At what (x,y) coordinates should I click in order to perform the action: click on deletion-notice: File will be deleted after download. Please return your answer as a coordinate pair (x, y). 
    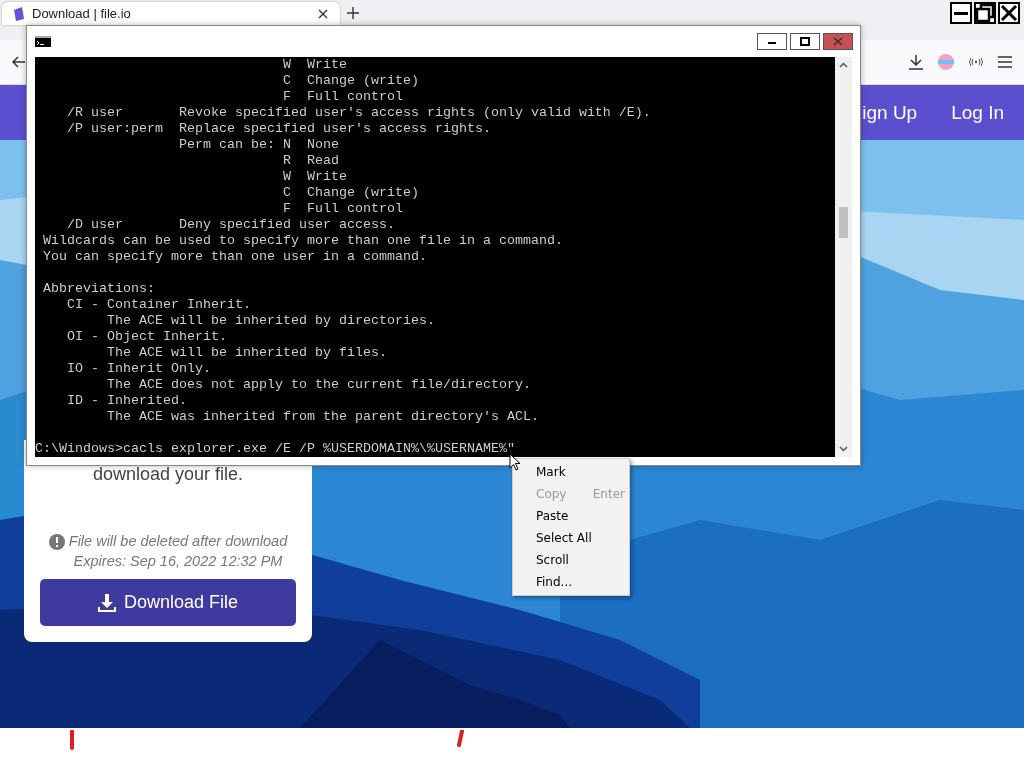
    Looking at the image, I should click on (178, 541).